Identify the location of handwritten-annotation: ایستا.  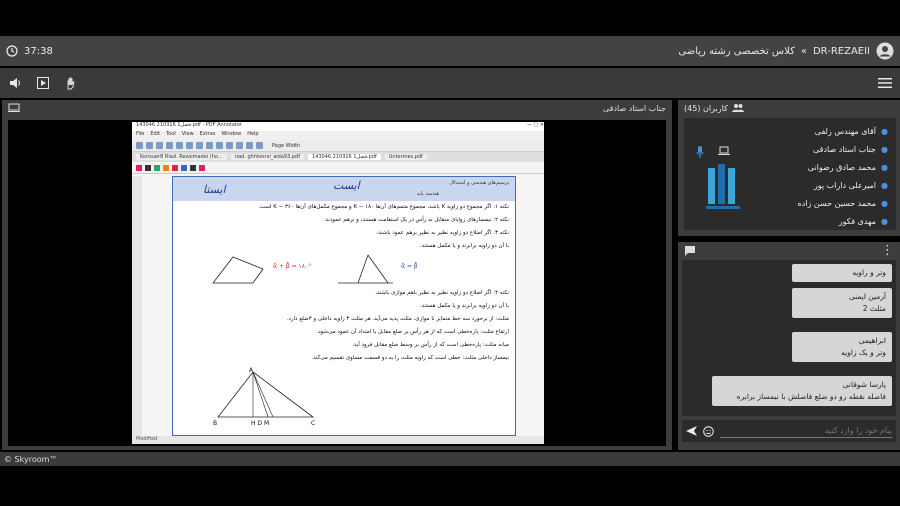
(214, 189).